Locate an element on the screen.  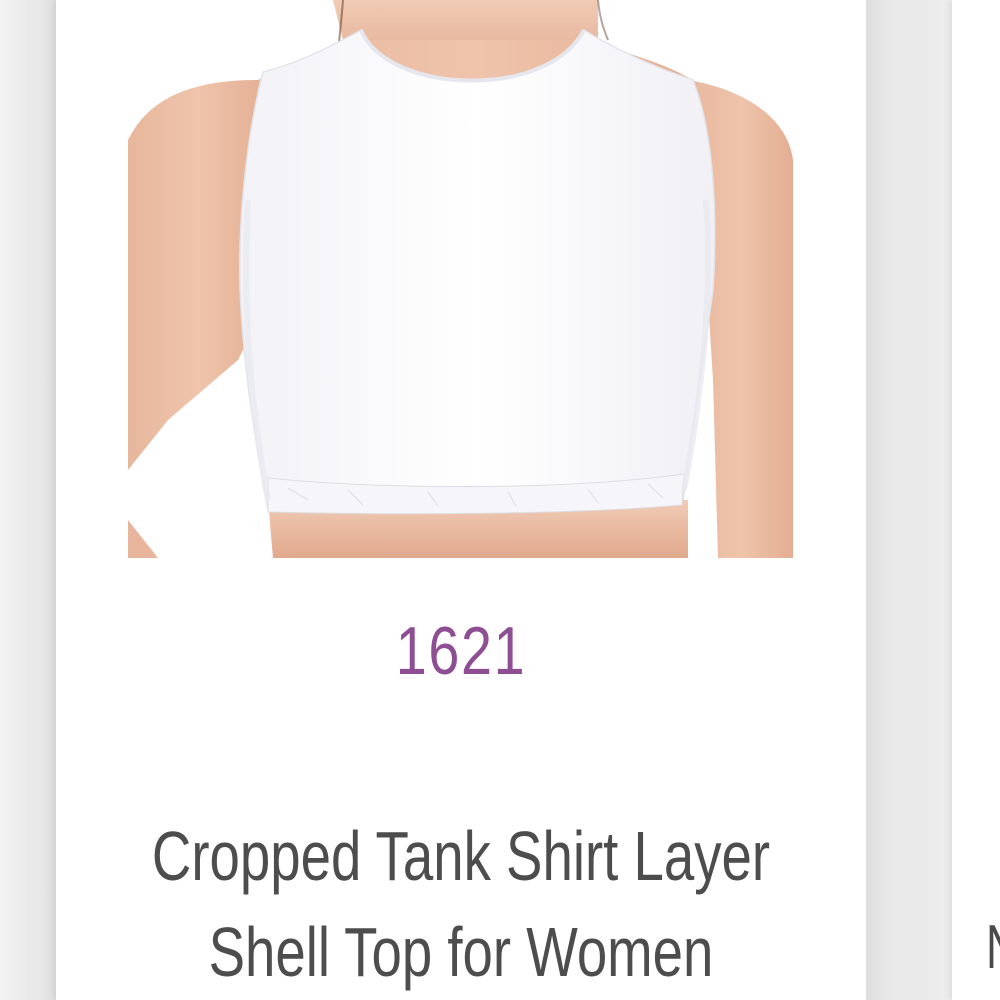
product-price: 1621 is located at coordinates (461, 651).